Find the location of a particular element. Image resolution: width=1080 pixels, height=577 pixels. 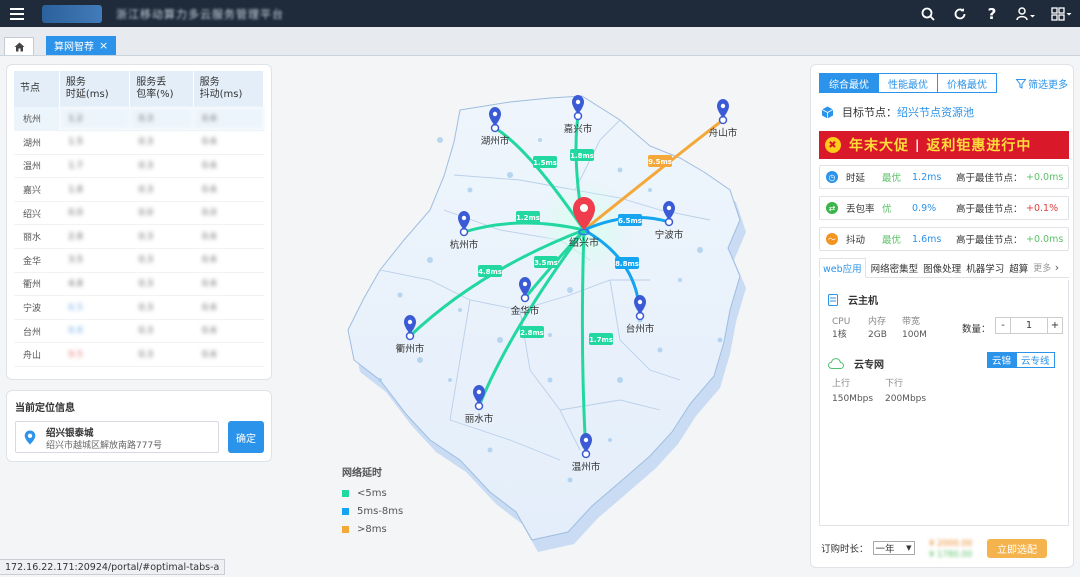

legend-items: <5ms 5ms-8ms >8ms is located at coordinates (372, 511).